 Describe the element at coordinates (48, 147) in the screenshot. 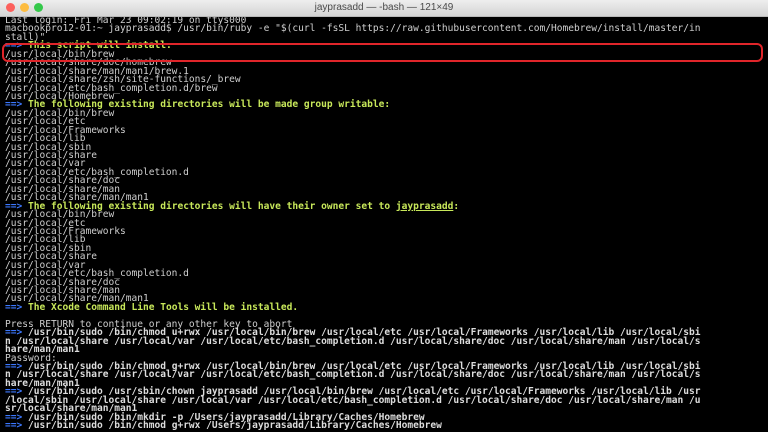

I see `group-path-line: /usr/local/sbin` at that location.